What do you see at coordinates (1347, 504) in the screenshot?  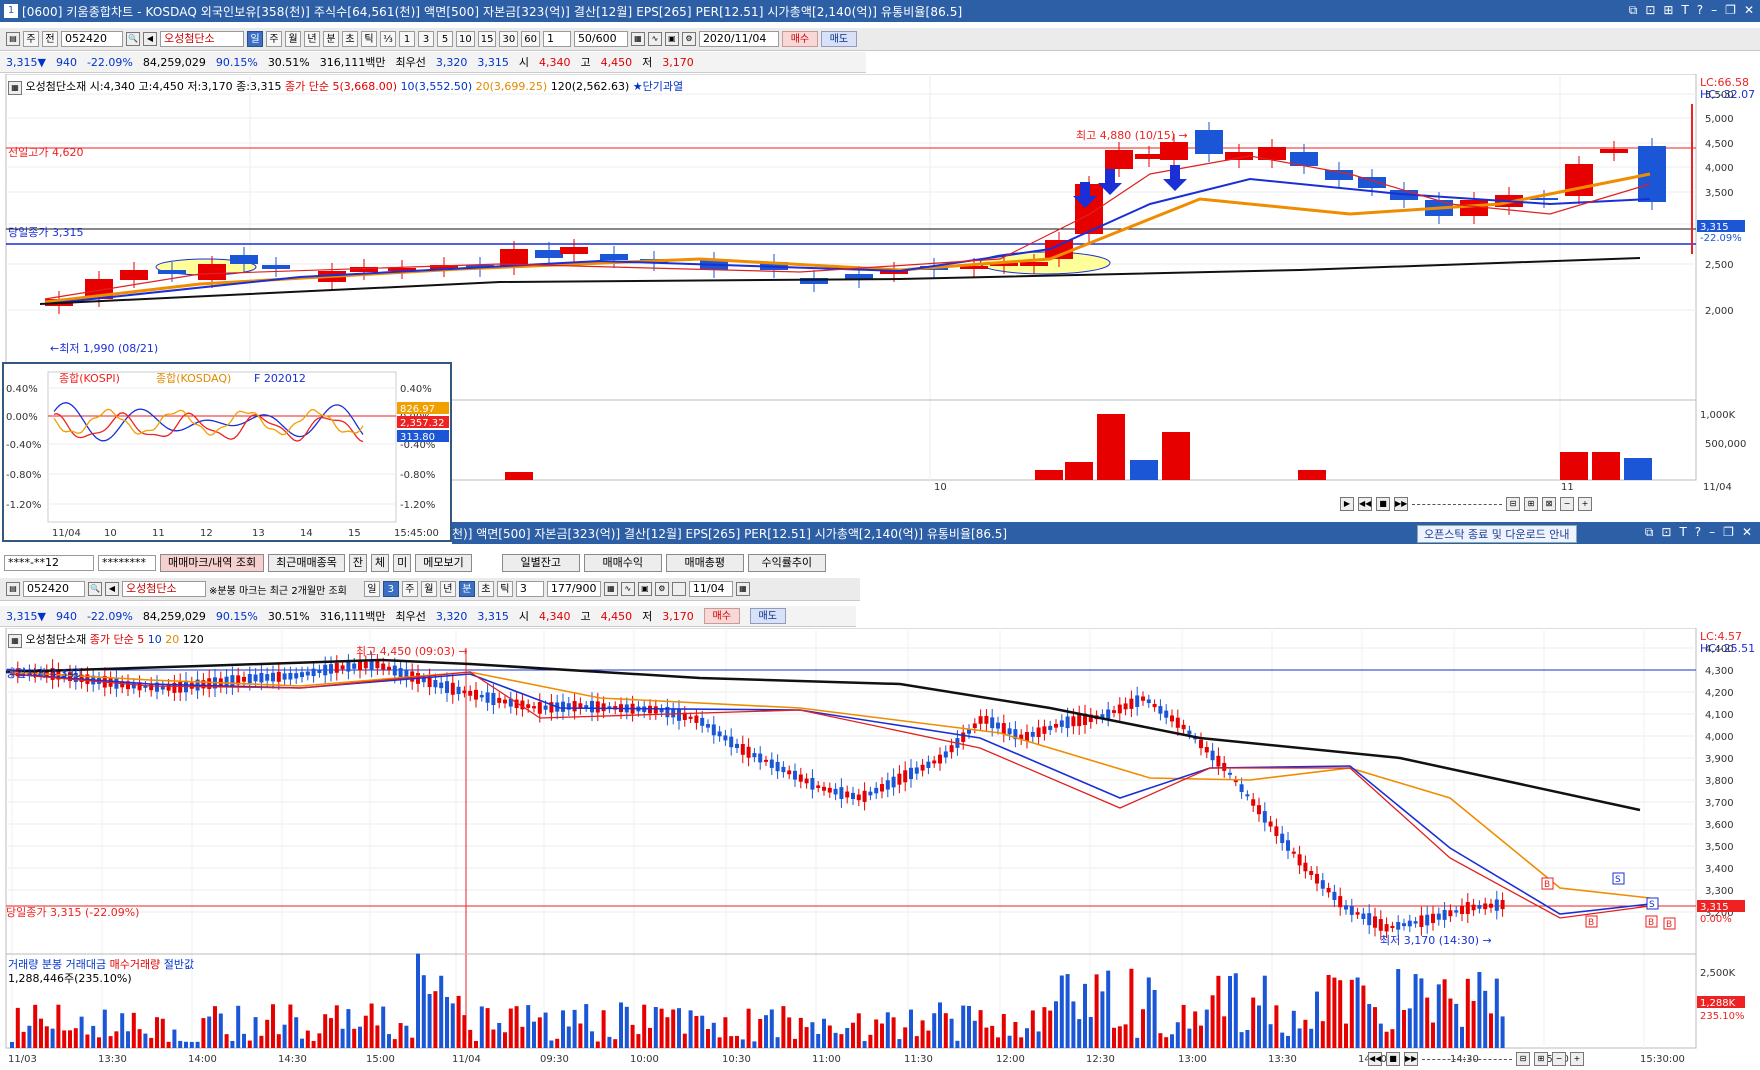 I see `scroll-next-icon: ▶` at bounding box center [1347, 504].